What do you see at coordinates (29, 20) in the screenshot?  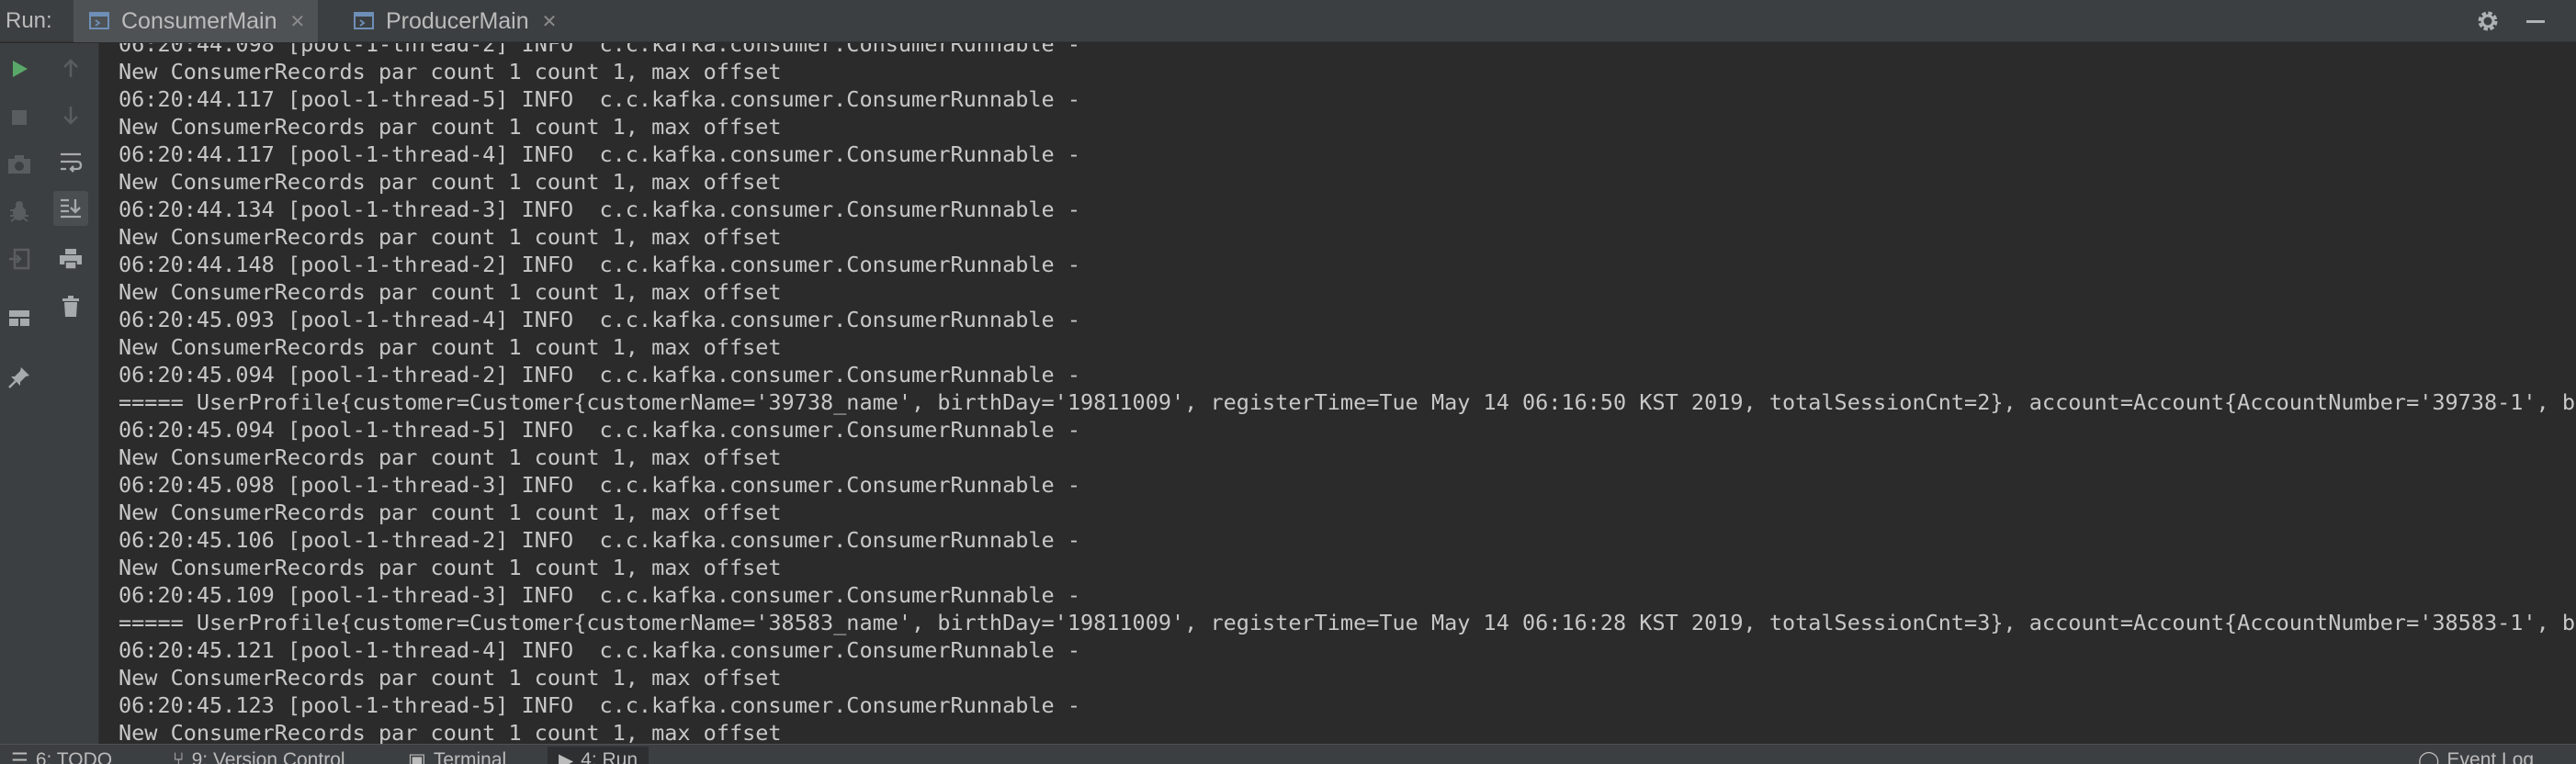 I see `run-label: Run:` at bounding box center [29, 20].